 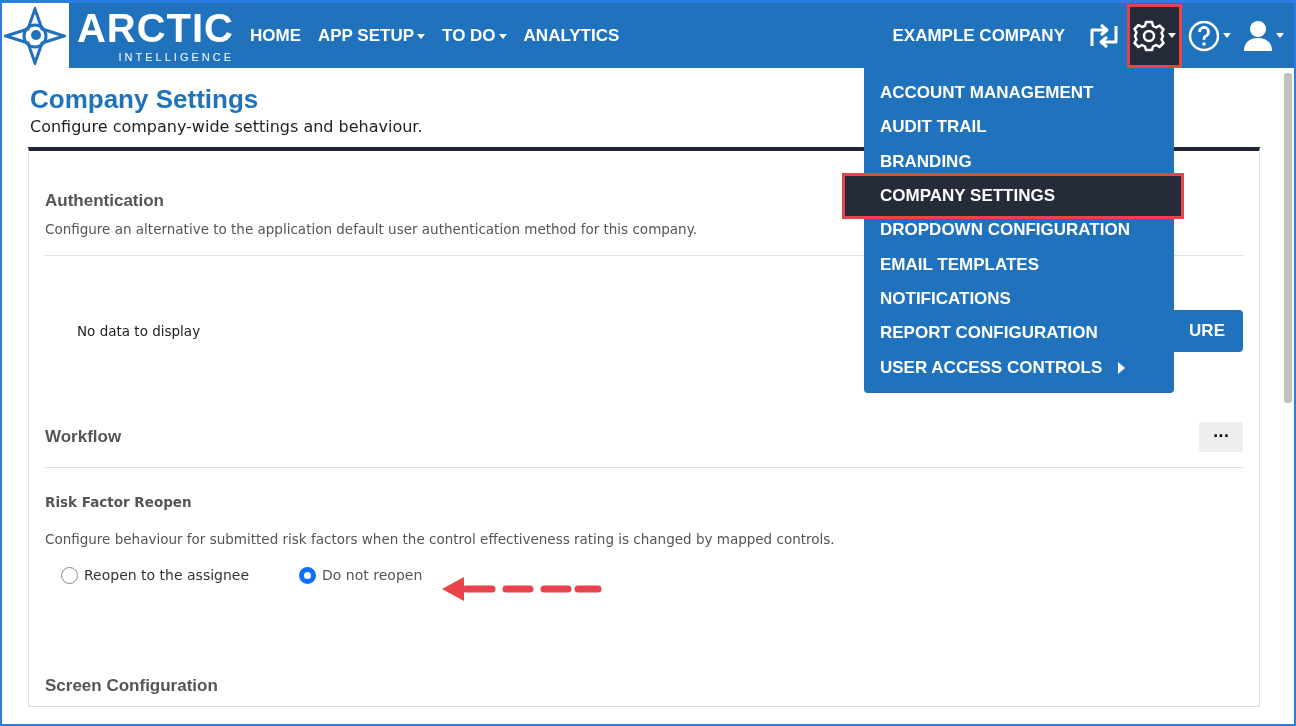 What do you see at coordinates (1019, 161) in the screenshot?
I see `menu-item: BRANDING` at bounding box center [1019, 161].